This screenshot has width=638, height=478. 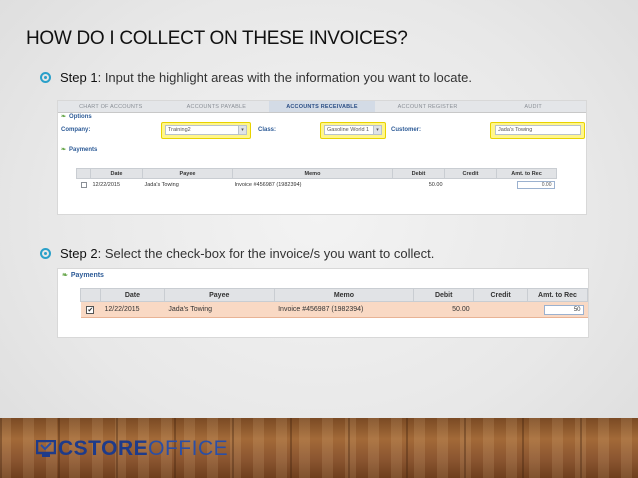 I want to click on nav-chart-of-accounts: CHART OF ACCOUNTS, so click(x=111, y=106).